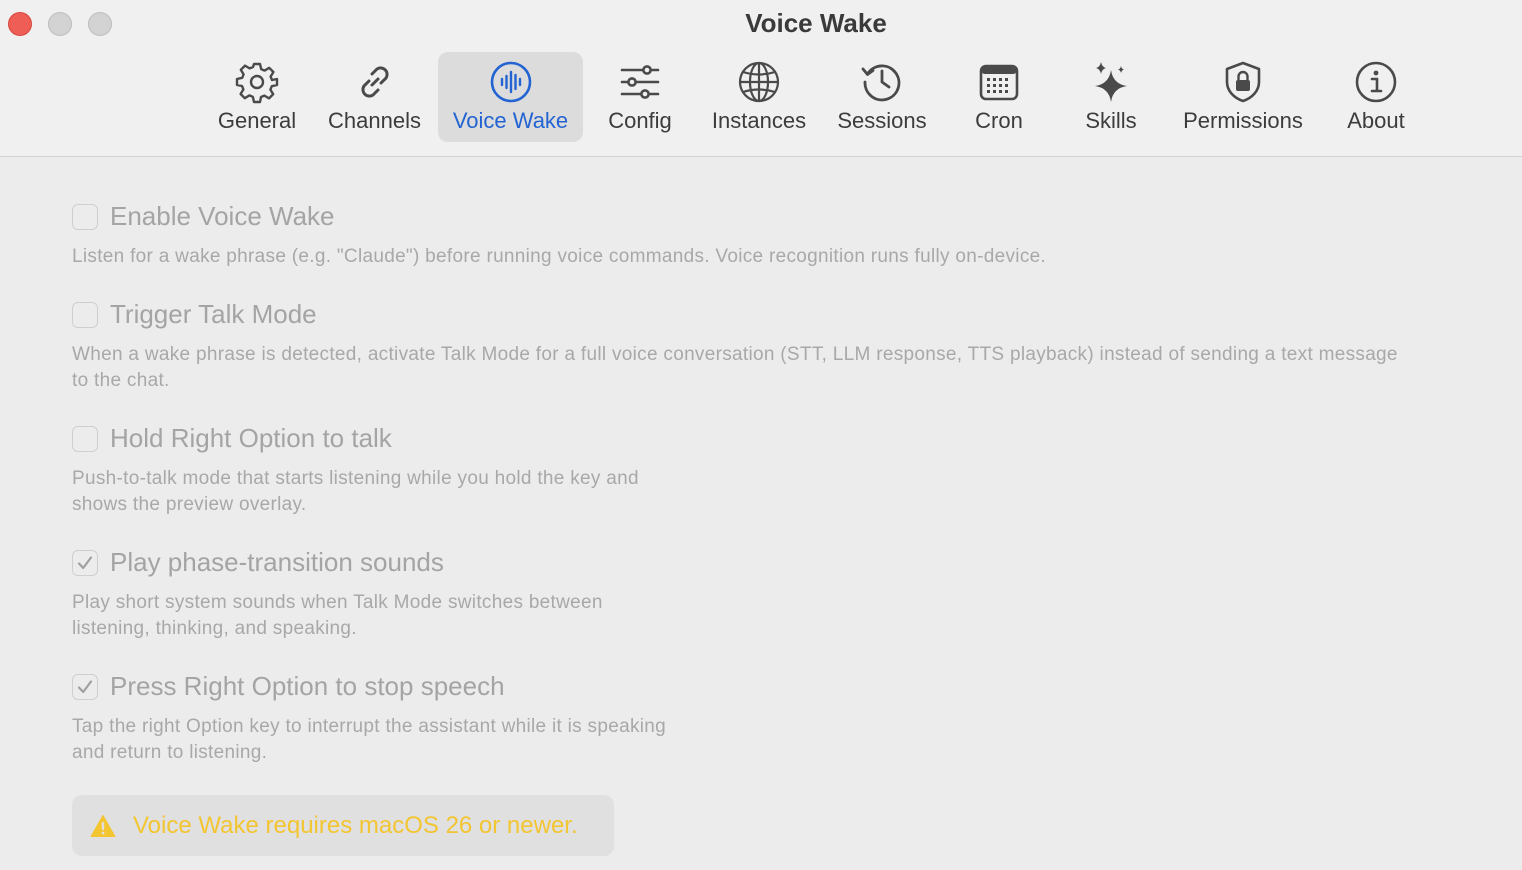 The width and height of the screenshot is (1522, 870). Describe the element at coordinates (374, 82) in the screenshot. I see `link-icon` at that location.